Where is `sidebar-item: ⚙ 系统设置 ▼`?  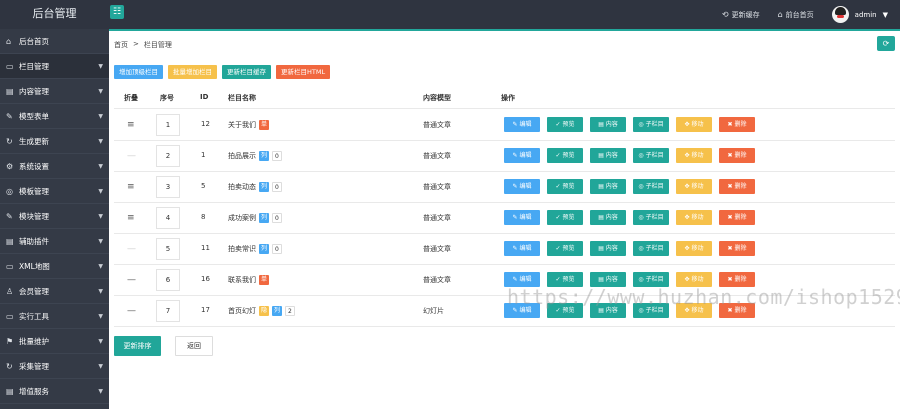
sidebar-item: ⚙ 系统设置 ▼ is located at coordinates (54, 166).